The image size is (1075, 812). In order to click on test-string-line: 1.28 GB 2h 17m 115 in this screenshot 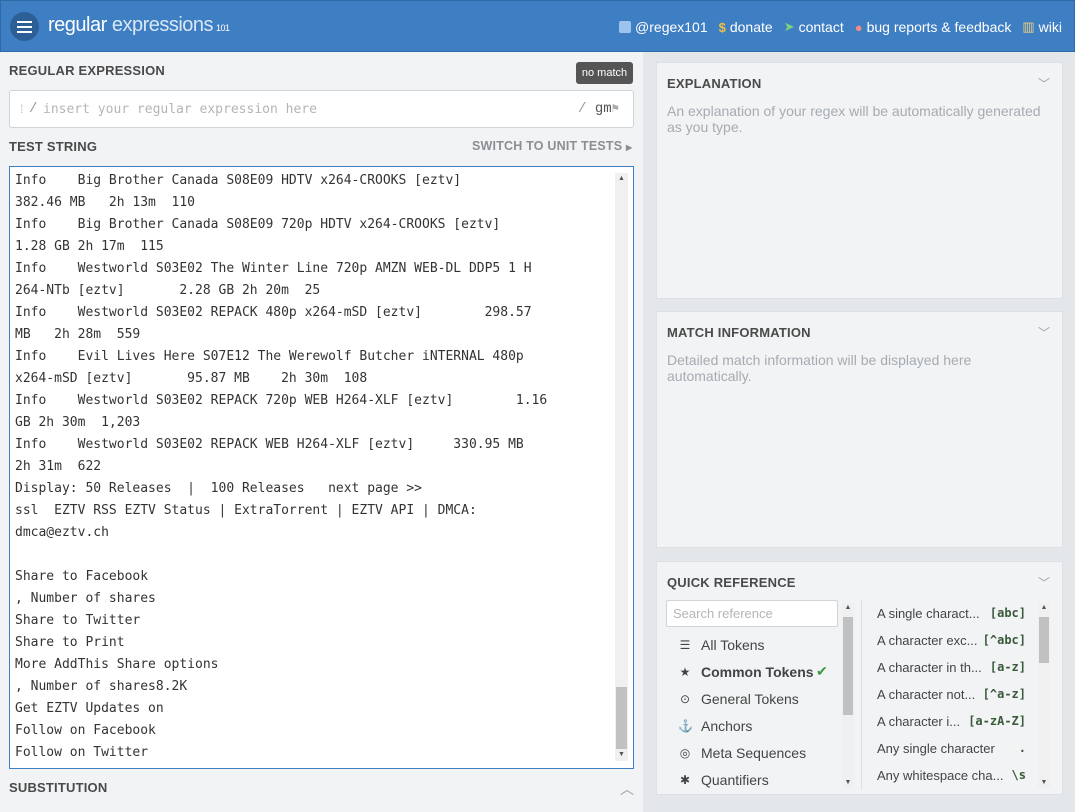, I will do `click(89, 246)`.